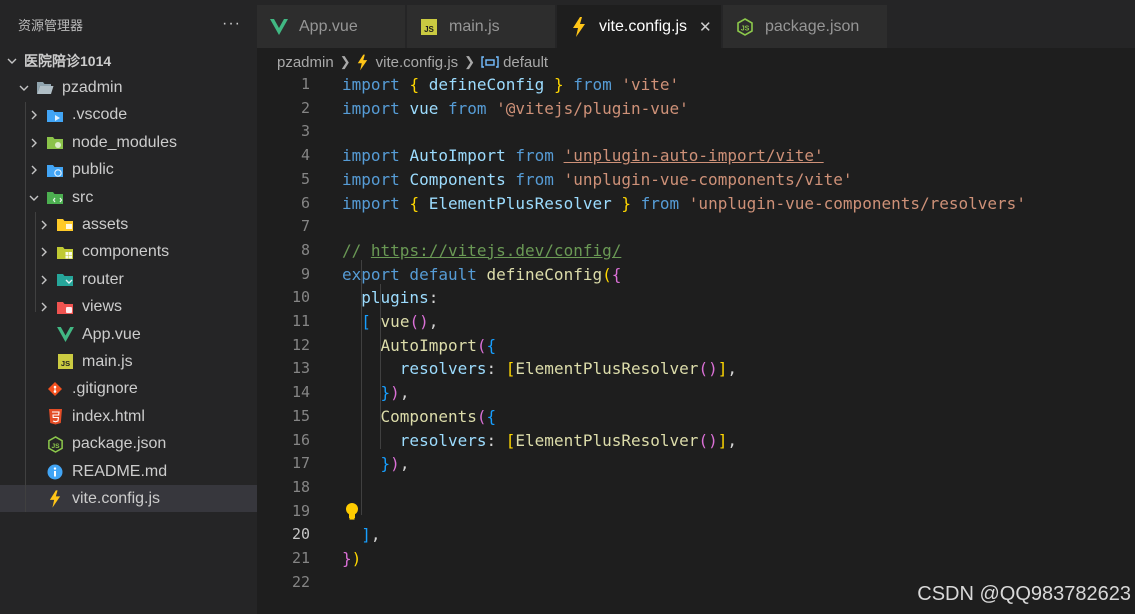  What do you see at coordinates (705, 27) in the screenshot?
I see `close-icon: ✕` at bounding box center [705, 27].